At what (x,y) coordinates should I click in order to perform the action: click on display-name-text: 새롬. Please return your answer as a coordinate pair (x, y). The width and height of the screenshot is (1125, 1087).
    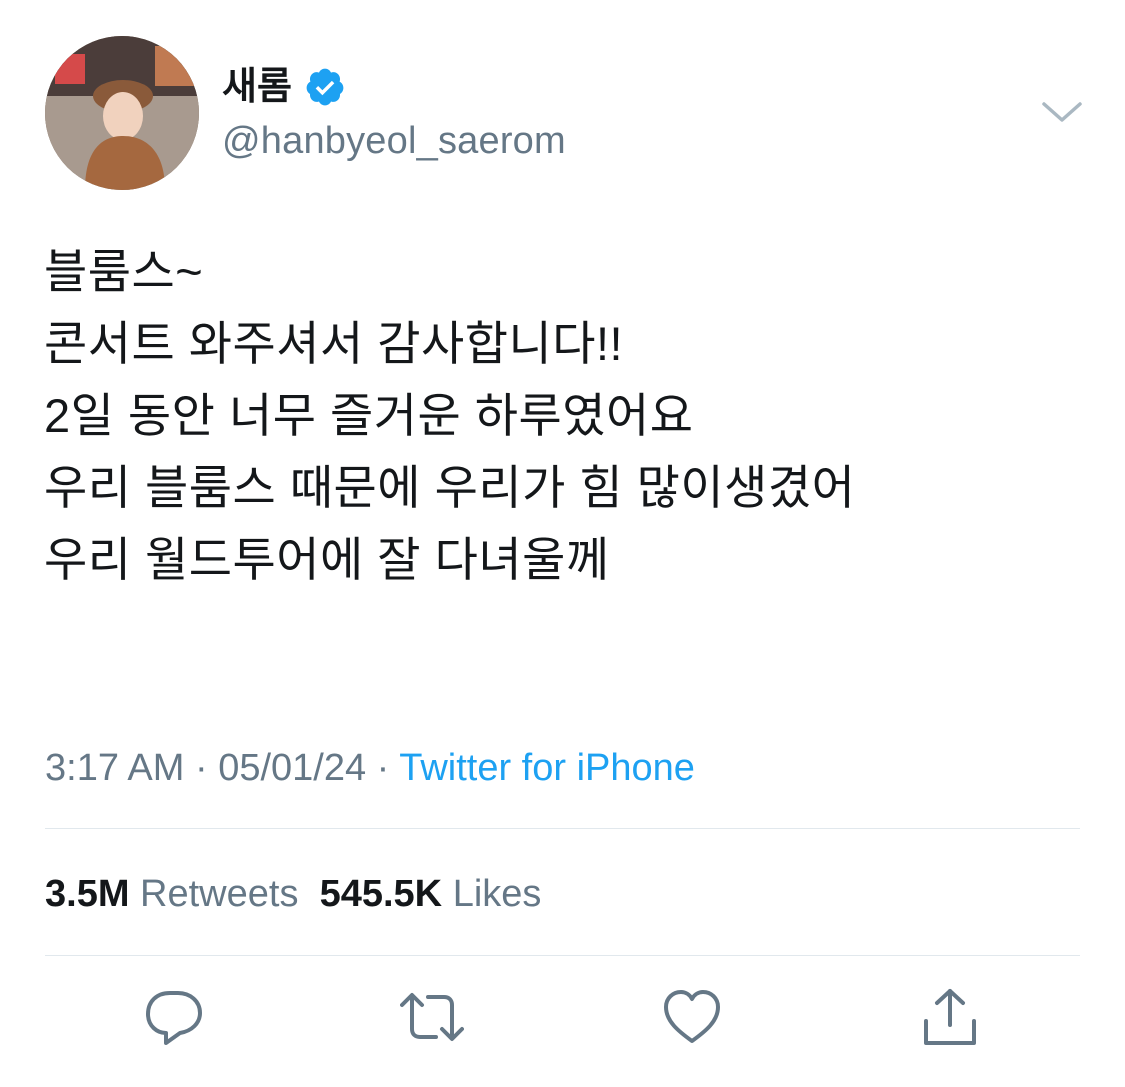
    Looking at the image, I should click on (257, 87).